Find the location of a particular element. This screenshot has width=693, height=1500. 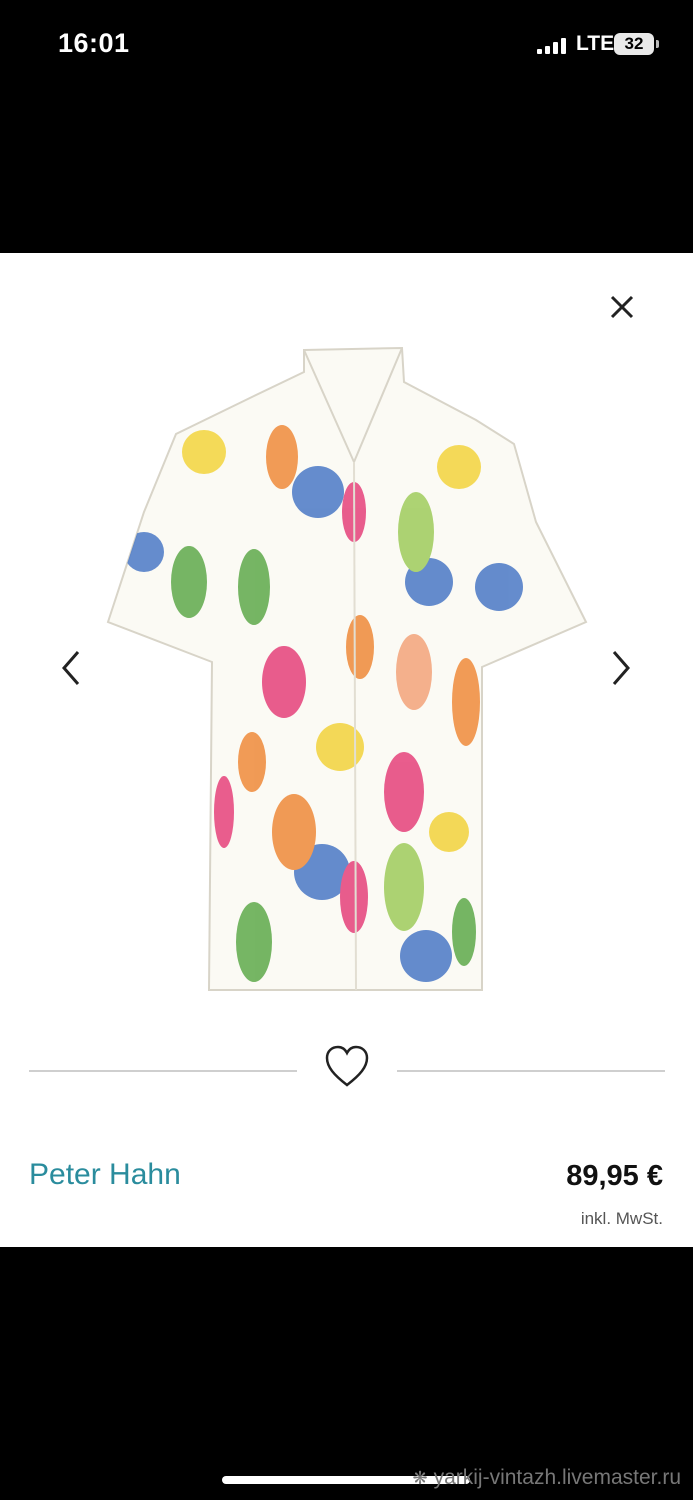

status-time: 16:01 is located at coordinates (94, 43).